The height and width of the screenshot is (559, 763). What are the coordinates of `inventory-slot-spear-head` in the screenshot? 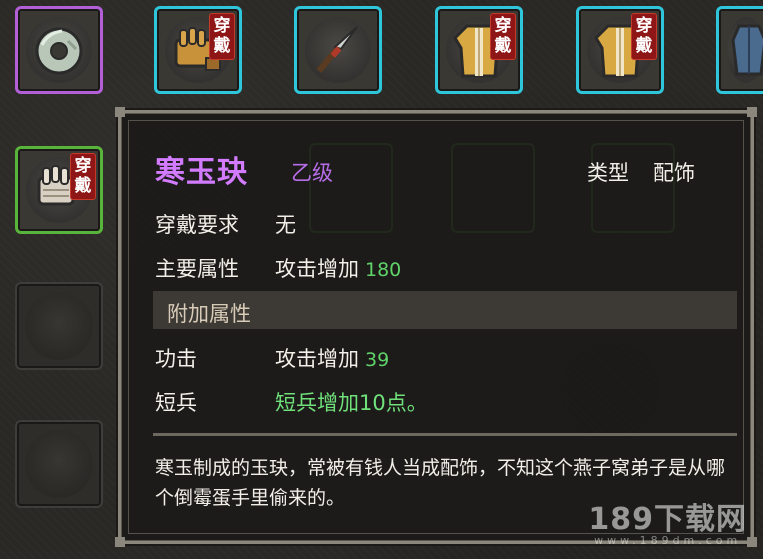 It's located at (338, 50).